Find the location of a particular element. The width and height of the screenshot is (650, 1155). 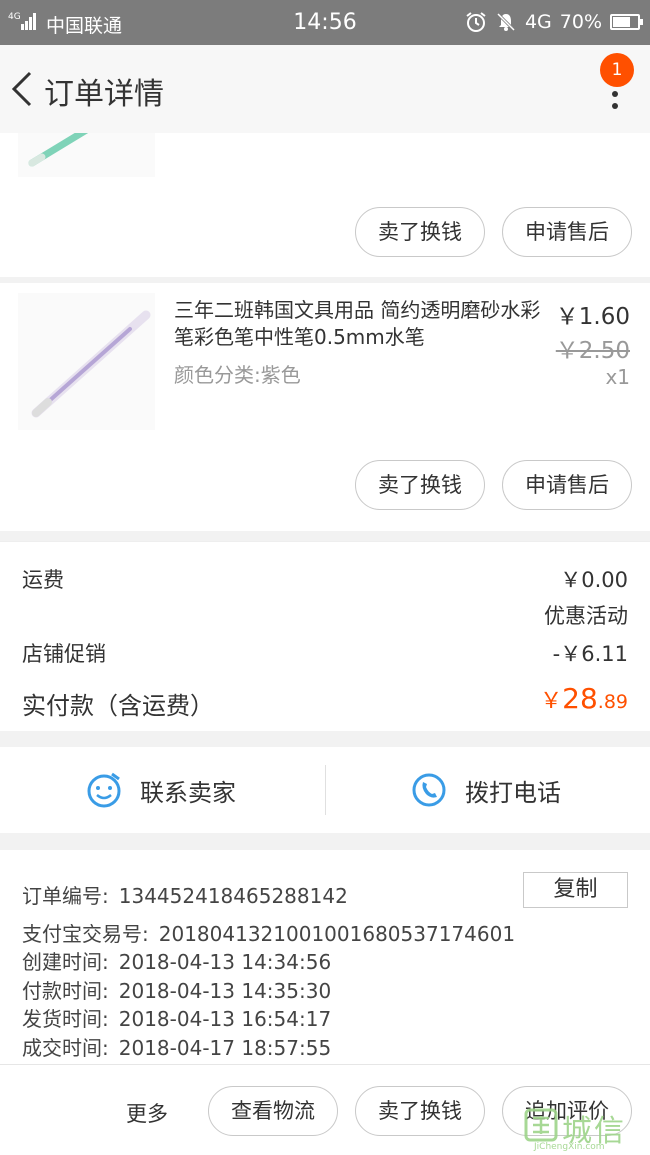

data-type: 4G is located at coordinates (538, 22).